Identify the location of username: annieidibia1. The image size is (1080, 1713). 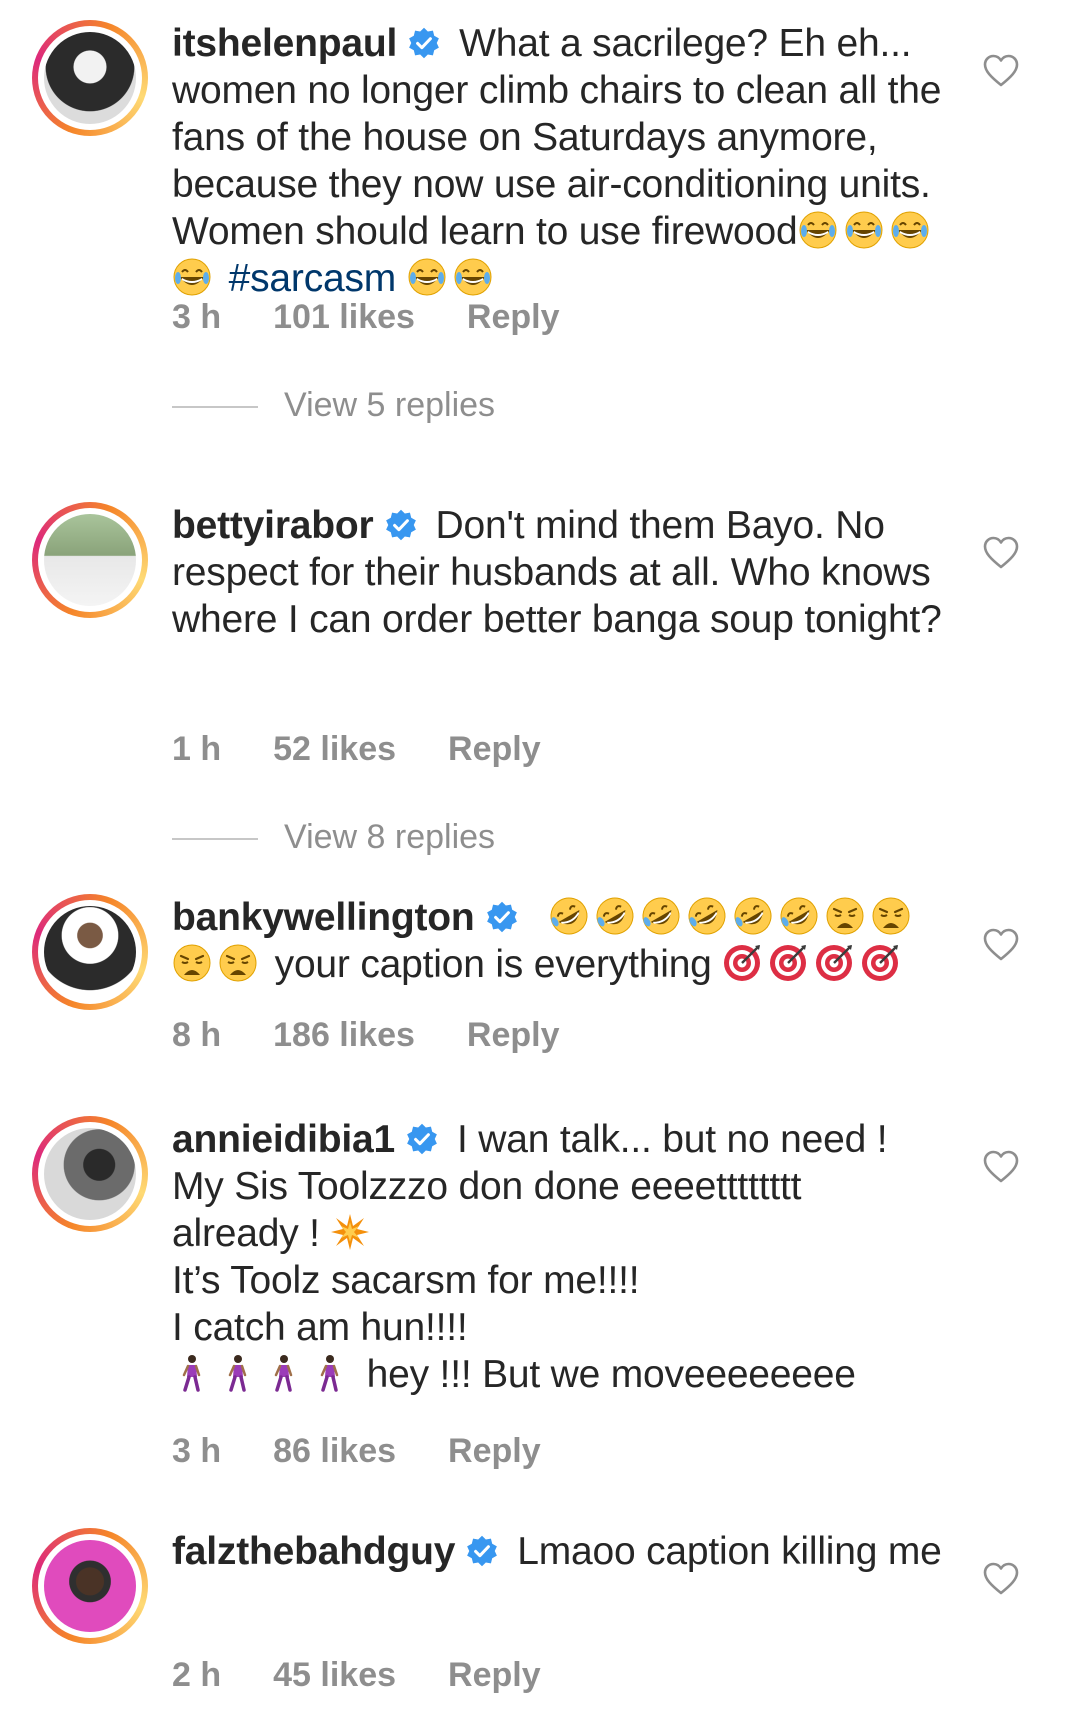
(283, 1139).